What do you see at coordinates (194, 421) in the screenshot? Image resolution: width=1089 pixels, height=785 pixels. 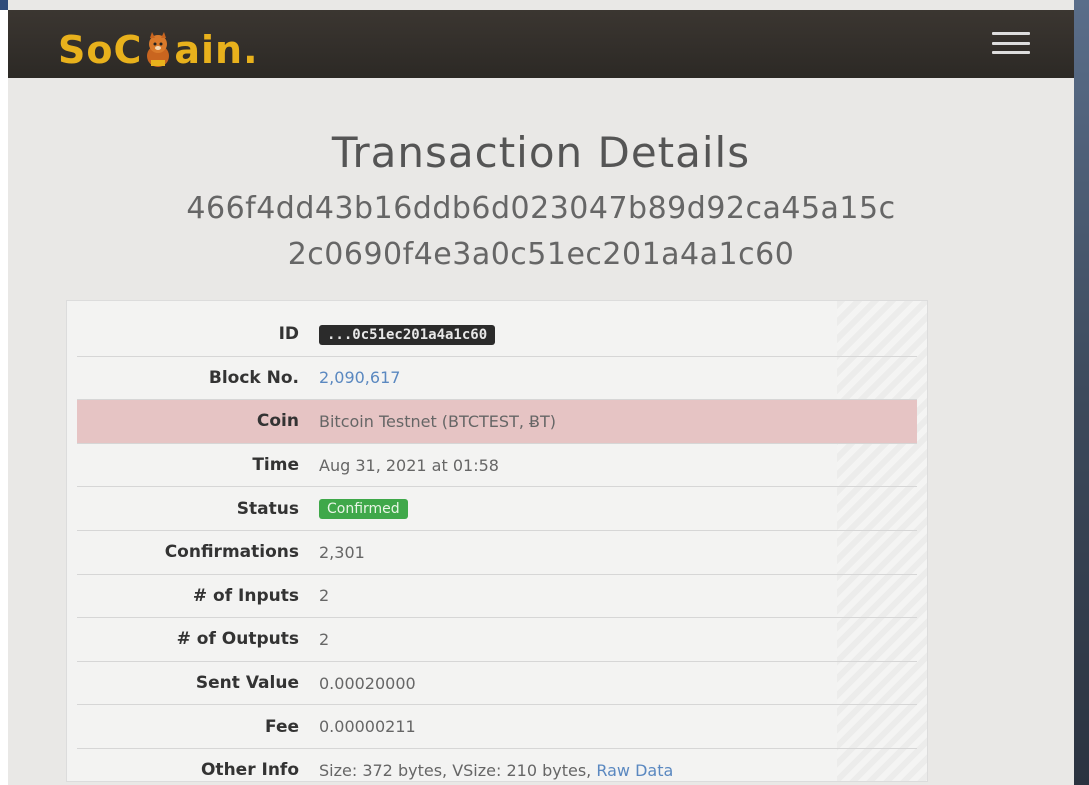 I see `label-coin: Coin` at bounding box center [194, 421].